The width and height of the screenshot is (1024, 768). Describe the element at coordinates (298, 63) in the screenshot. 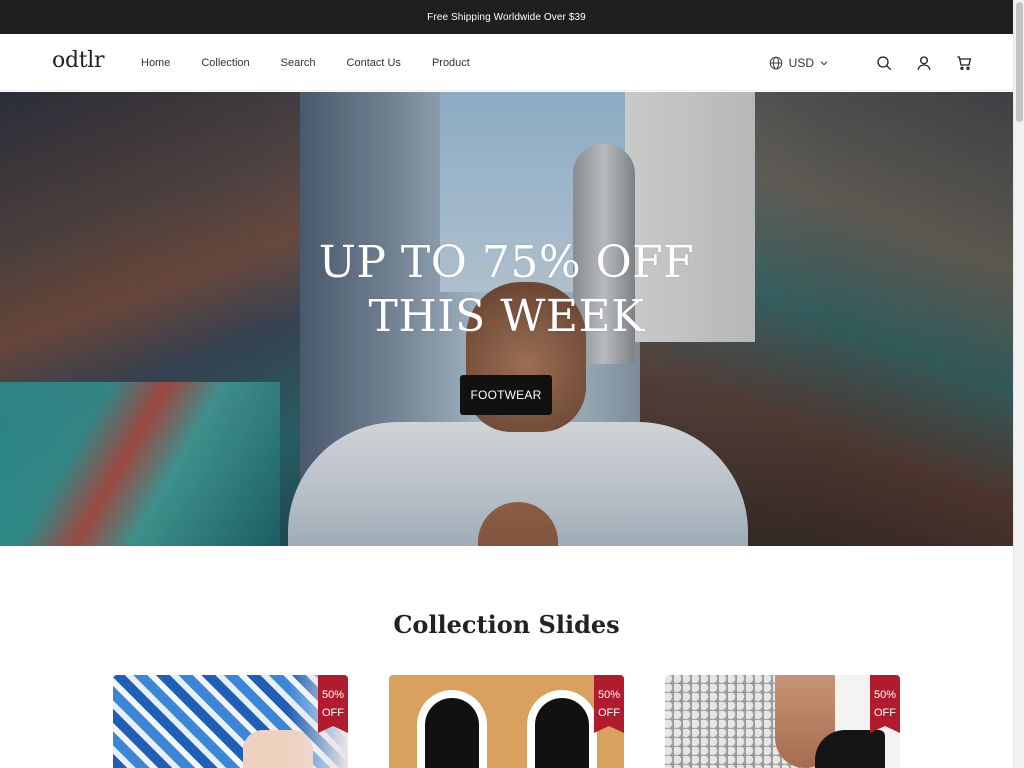

I see `nav-search: Search` at that location.